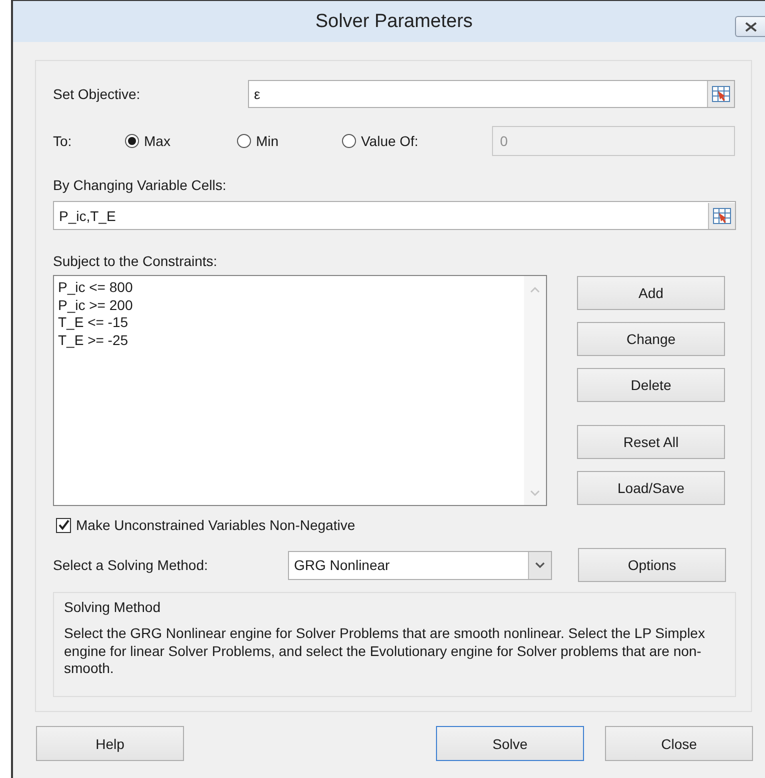 The height and width of the screenshot is (778, 765). What do you see at coordinates (394, 21) in the screenshot?
I see `window-title: Solver Parameters` at bounding box center [394, 21].